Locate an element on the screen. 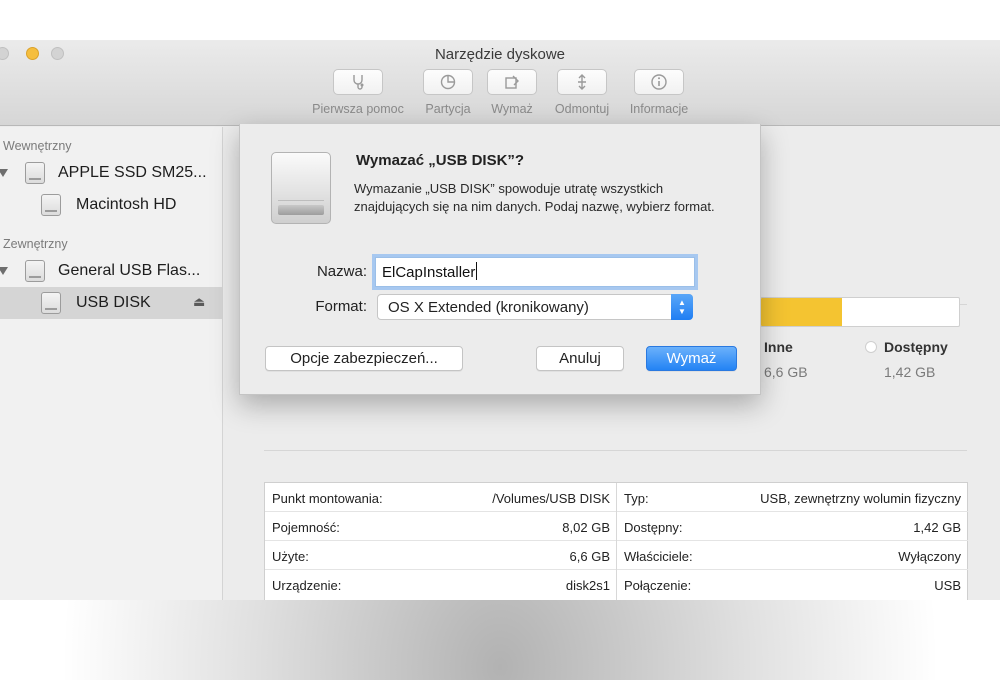 This screenshot has height=700, width=1000. free-legend-dot is located at coordinates (871, 347).